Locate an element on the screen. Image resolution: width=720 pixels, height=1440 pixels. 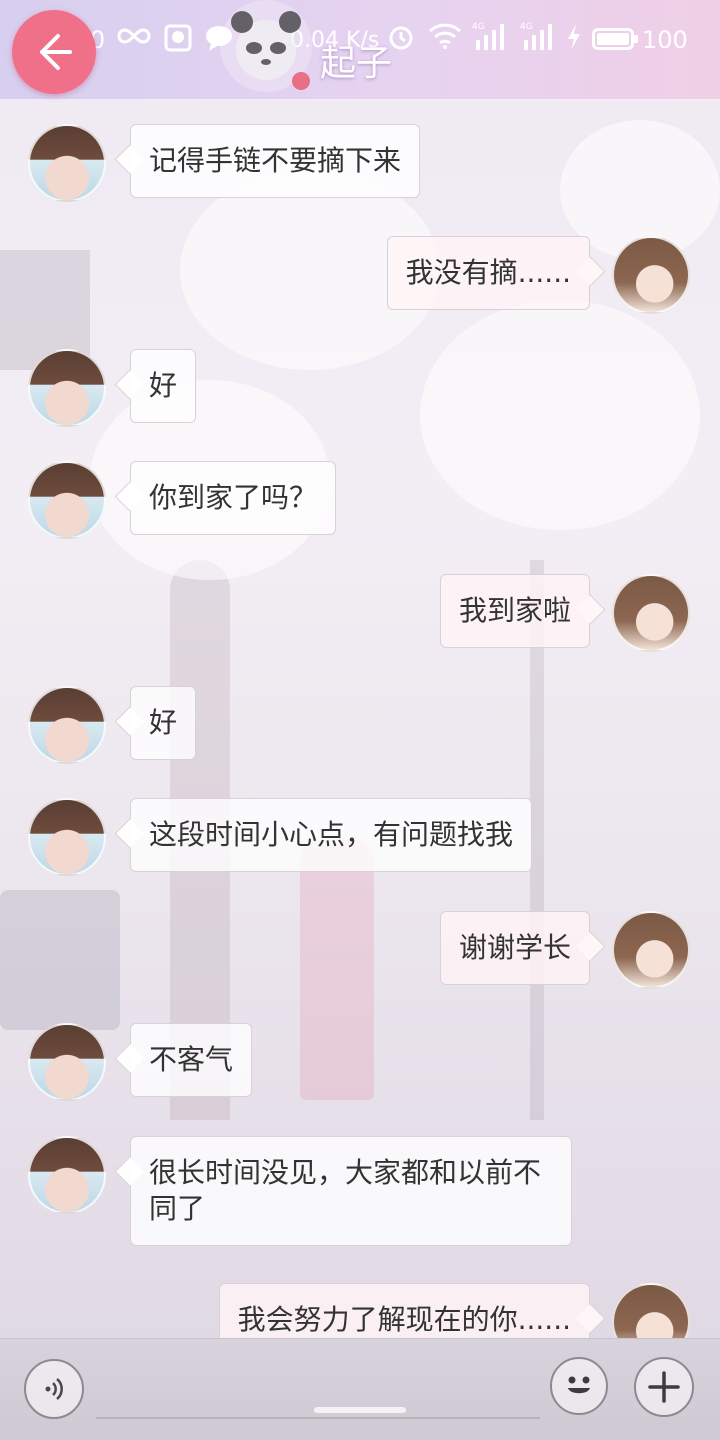
message-input is located at coordinates (318, 1418).